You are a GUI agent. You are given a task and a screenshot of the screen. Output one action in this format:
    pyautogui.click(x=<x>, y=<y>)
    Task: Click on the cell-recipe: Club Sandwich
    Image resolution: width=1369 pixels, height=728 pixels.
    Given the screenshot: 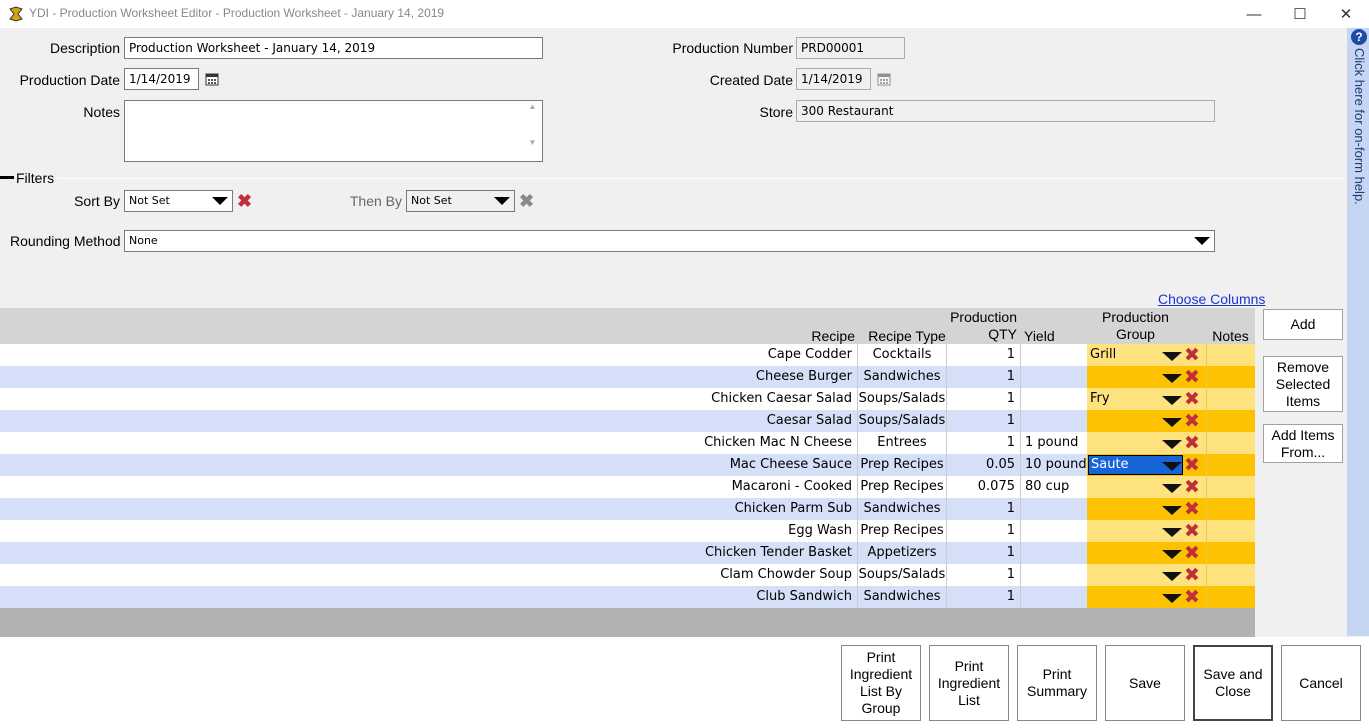 What is the action you would take?
    pyautogui.click(x=428, y=597)
    